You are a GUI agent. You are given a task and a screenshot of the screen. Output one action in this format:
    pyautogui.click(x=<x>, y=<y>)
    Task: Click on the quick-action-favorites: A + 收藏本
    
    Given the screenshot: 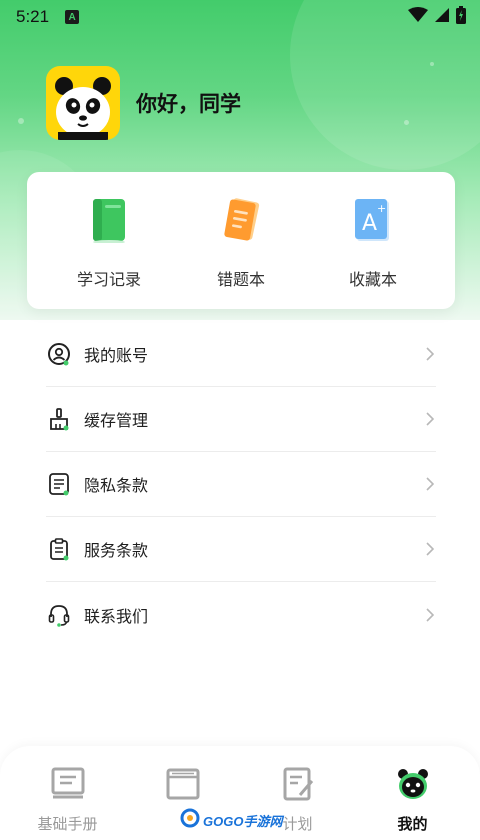 What is the action you would take?
    pyautogui.click(x=373, y=242)
    